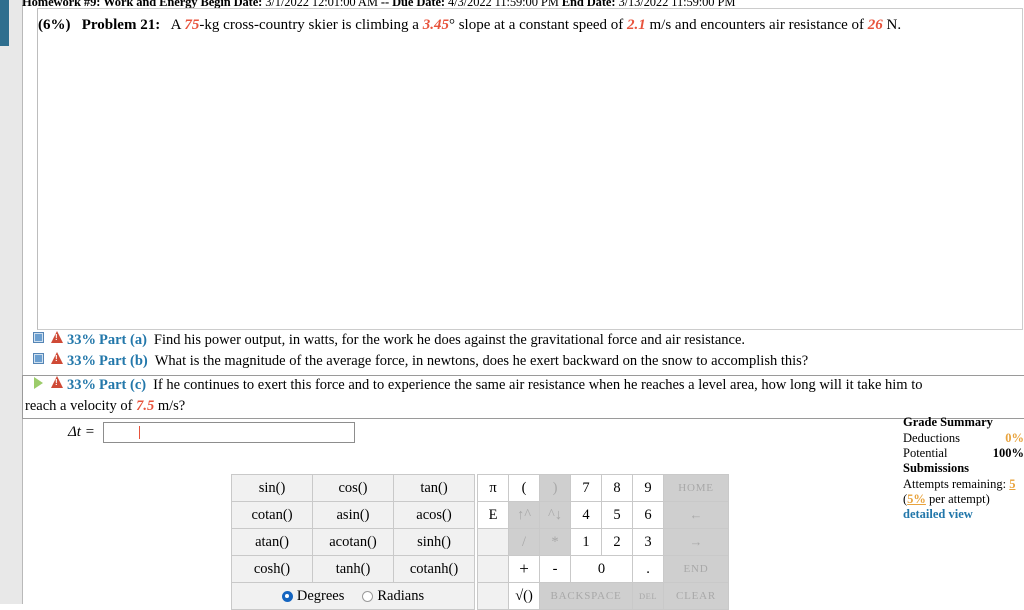 This screenshot has width=1024, height=610. Describe the element at coordinates (586, 596) in the screenshot. I see `key-backspace: BACKSPACE` at that location.